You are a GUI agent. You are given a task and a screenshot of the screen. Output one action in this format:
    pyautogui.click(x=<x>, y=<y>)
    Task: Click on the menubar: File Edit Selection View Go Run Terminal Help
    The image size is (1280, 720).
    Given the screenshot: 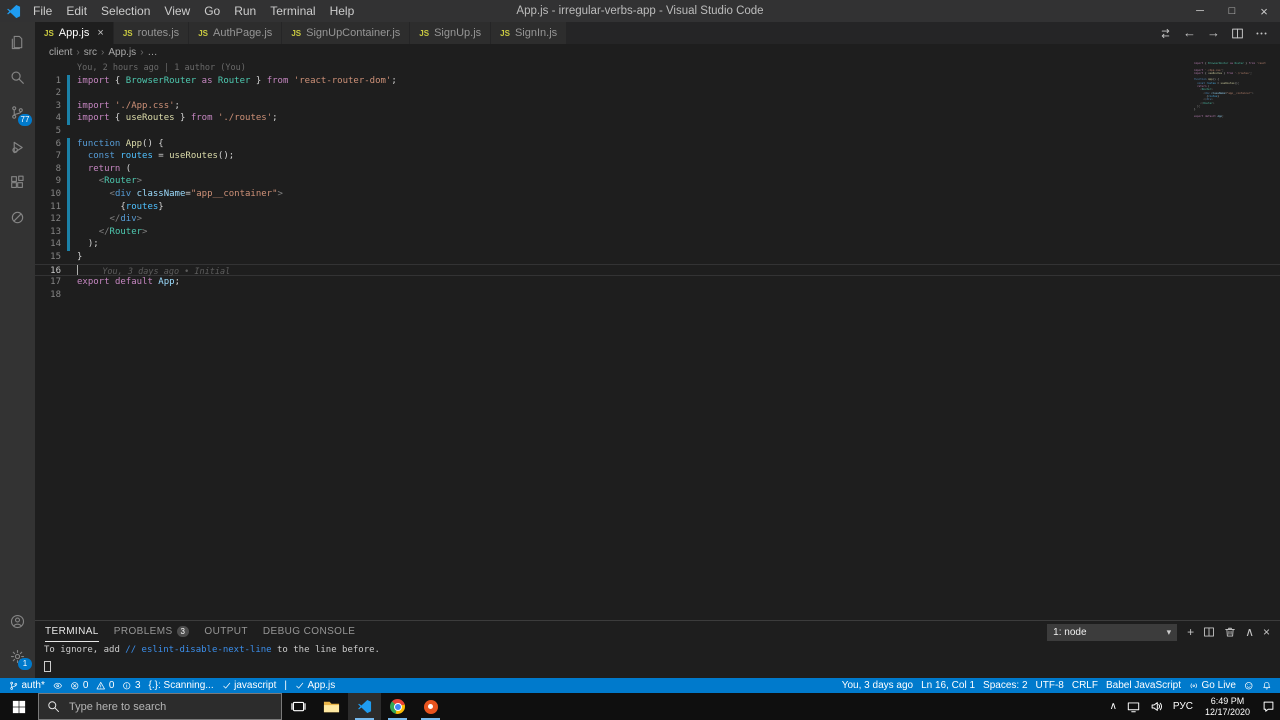 What is the action you would take?
    pyautogui.click(x=193, y=11)
    